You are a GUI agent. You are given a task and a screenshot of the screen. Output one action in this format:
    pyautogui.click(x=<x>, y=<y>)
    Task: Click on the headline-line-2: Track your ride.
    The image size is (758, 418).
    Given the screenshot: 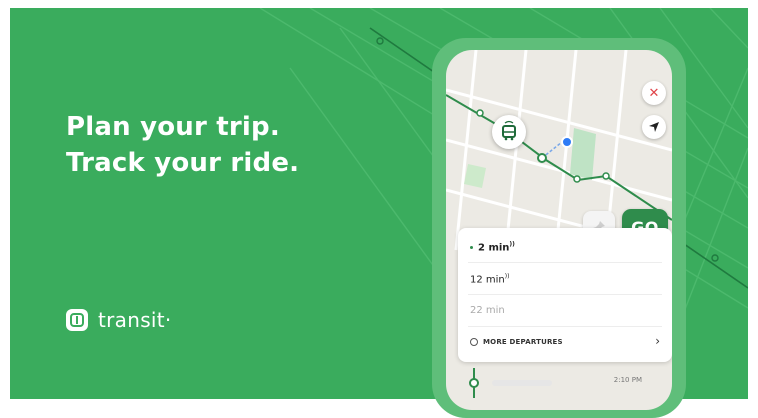 What is the action you would take?
    pyautogui.click(x=183, y=163)
    